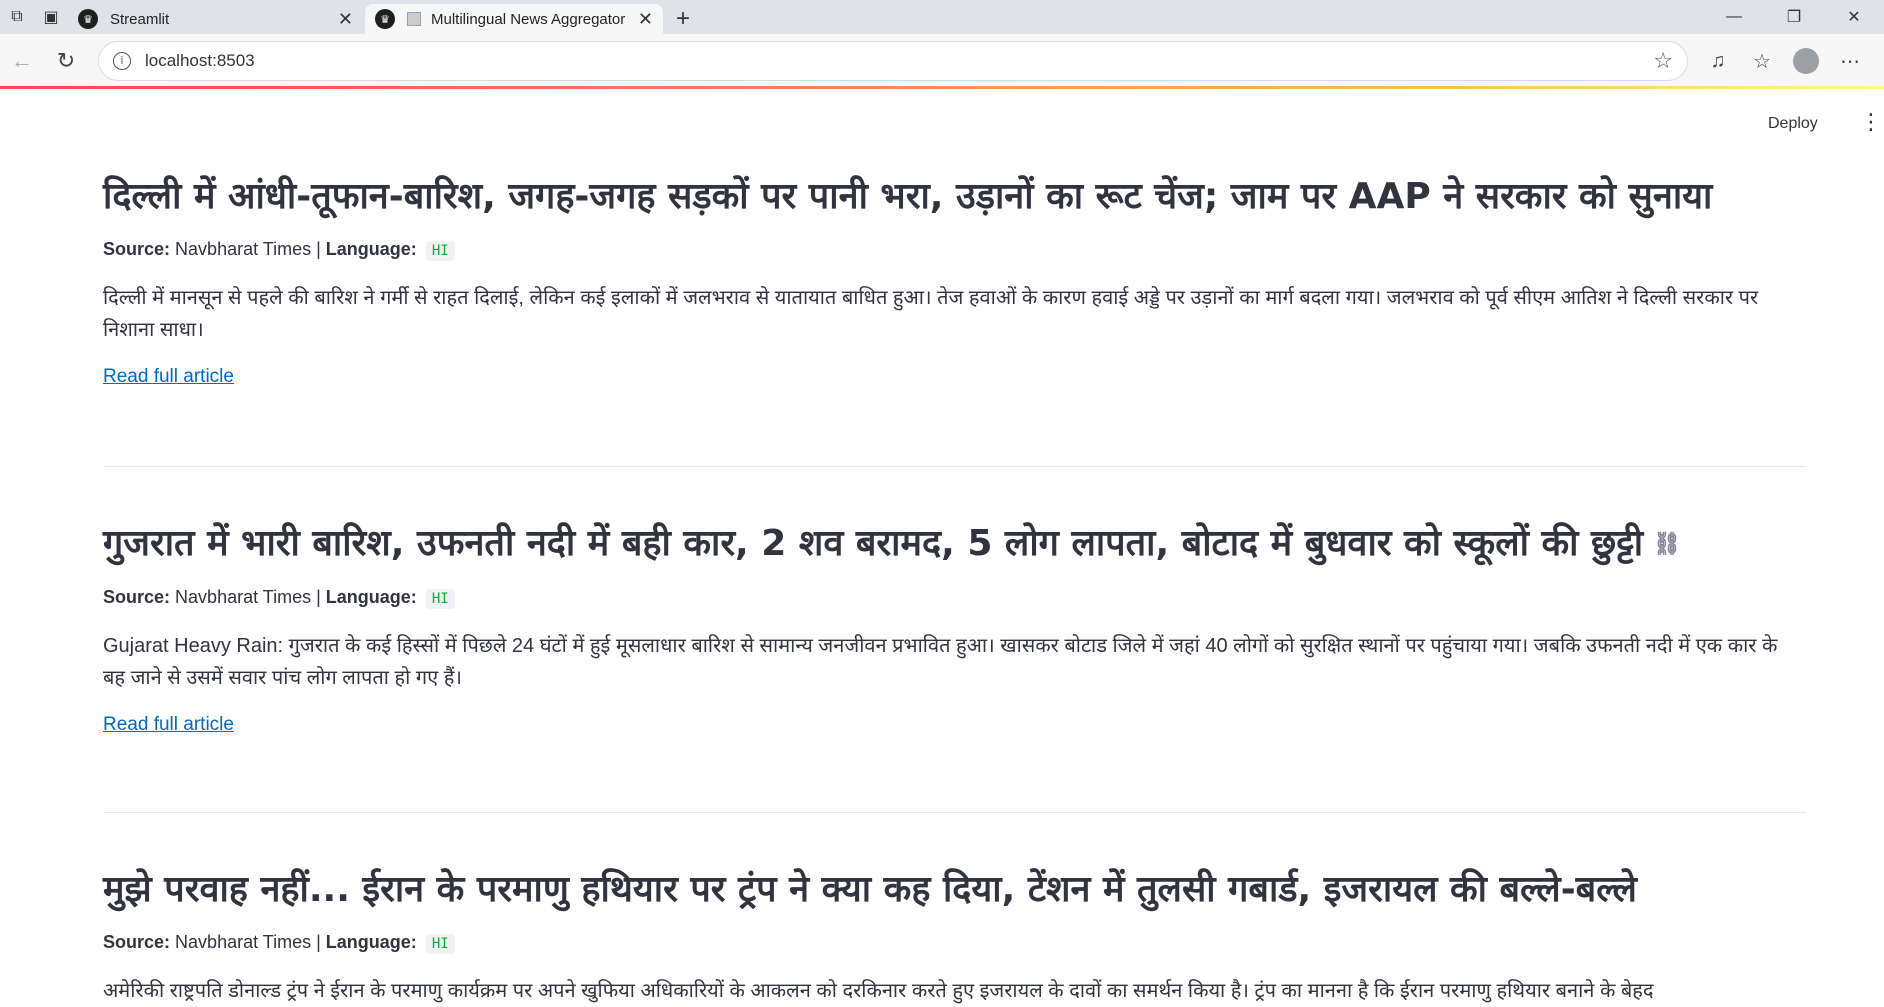 The image size is (1884, 1007). I want to click on main-menu-icon: ⋮, so click(1871, 122).